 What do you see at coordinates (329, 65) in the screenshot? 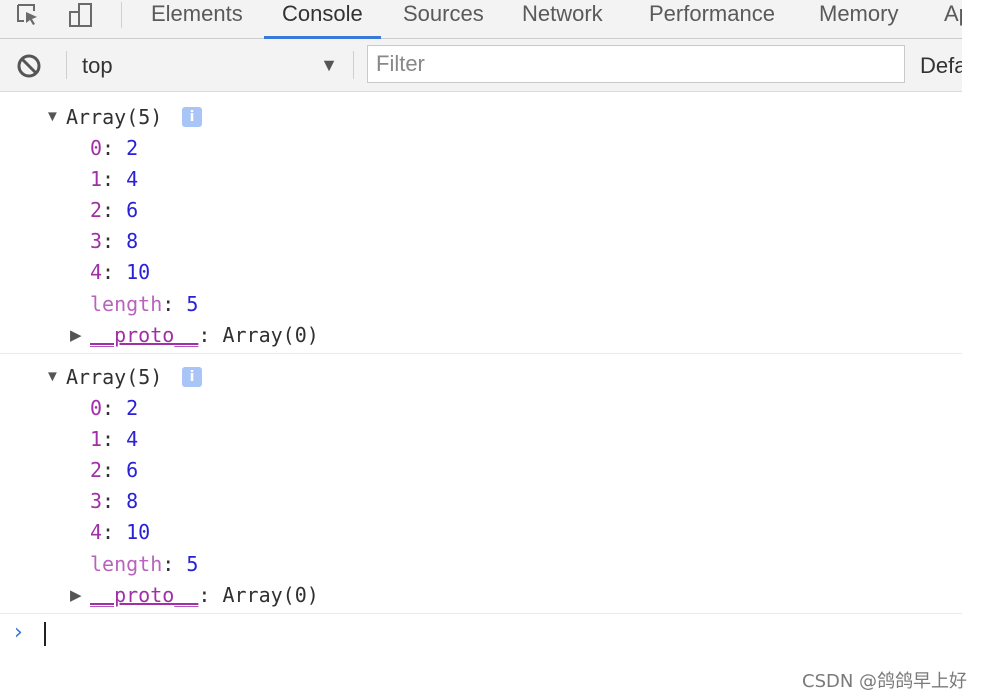
I see `dropdown-arrow-icon: ▼` at bounding box center [329, 65].